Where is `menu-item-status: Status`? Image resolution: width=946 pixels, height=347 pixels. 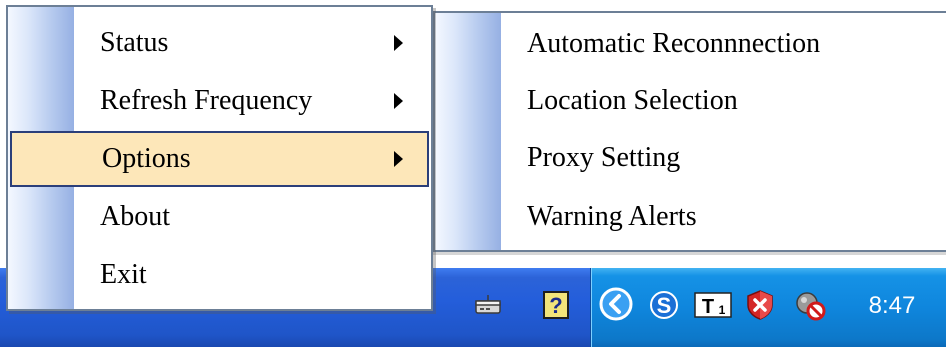
menu-item-status: Status is located at coordinates (219, 43).